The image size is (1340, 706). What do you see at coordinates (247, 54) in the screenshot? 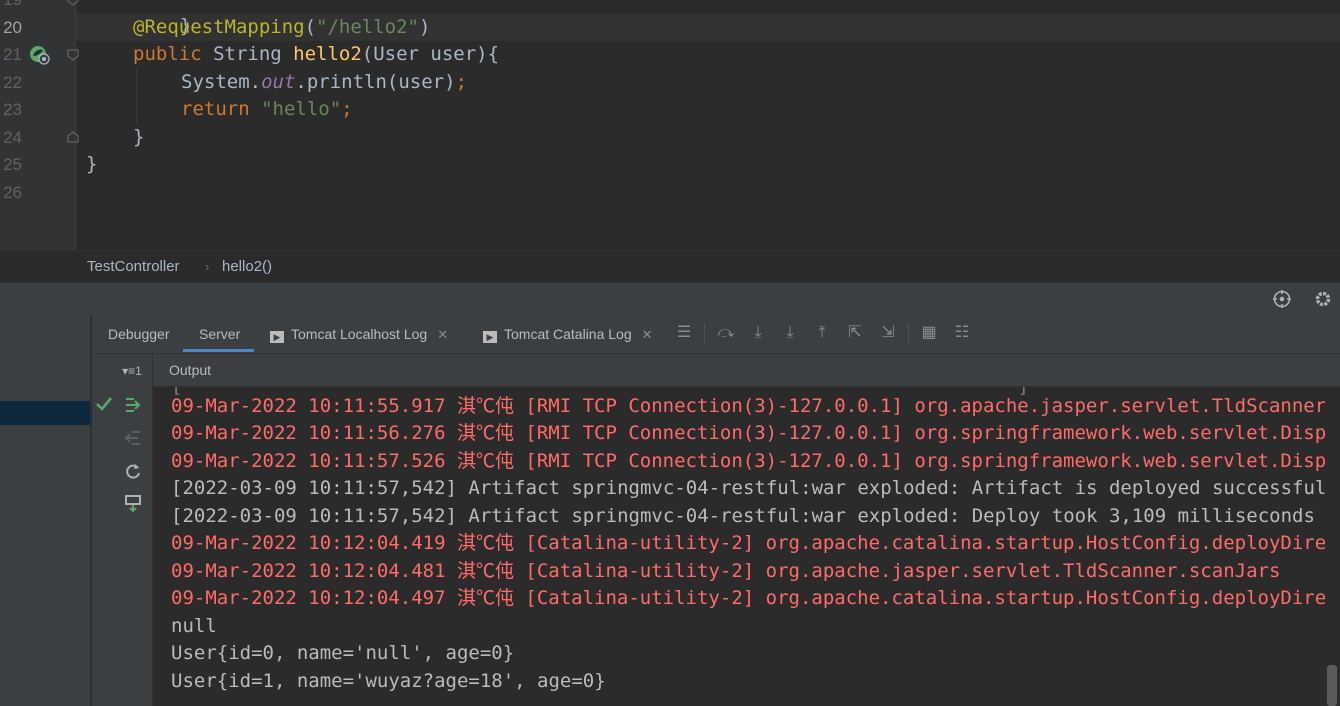
I see `type-token: String` at bounding box center [247, 54].